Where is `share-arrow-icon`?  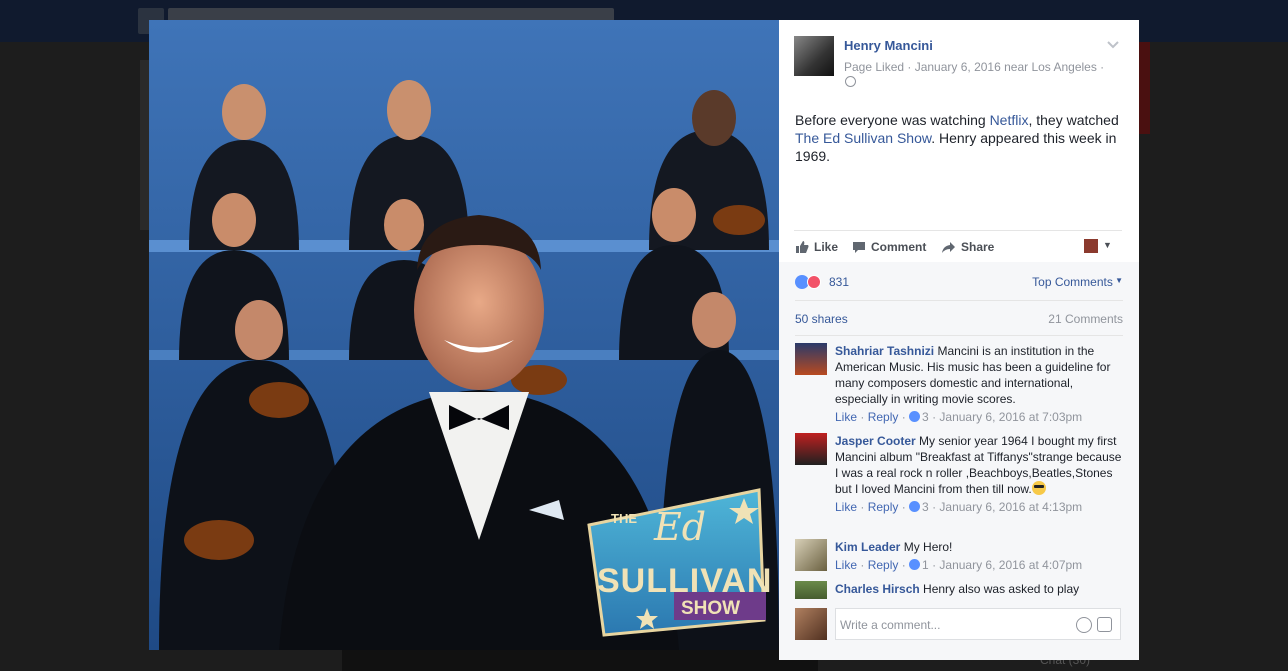
share-arrow-icon is located at coordinates (948, 247).